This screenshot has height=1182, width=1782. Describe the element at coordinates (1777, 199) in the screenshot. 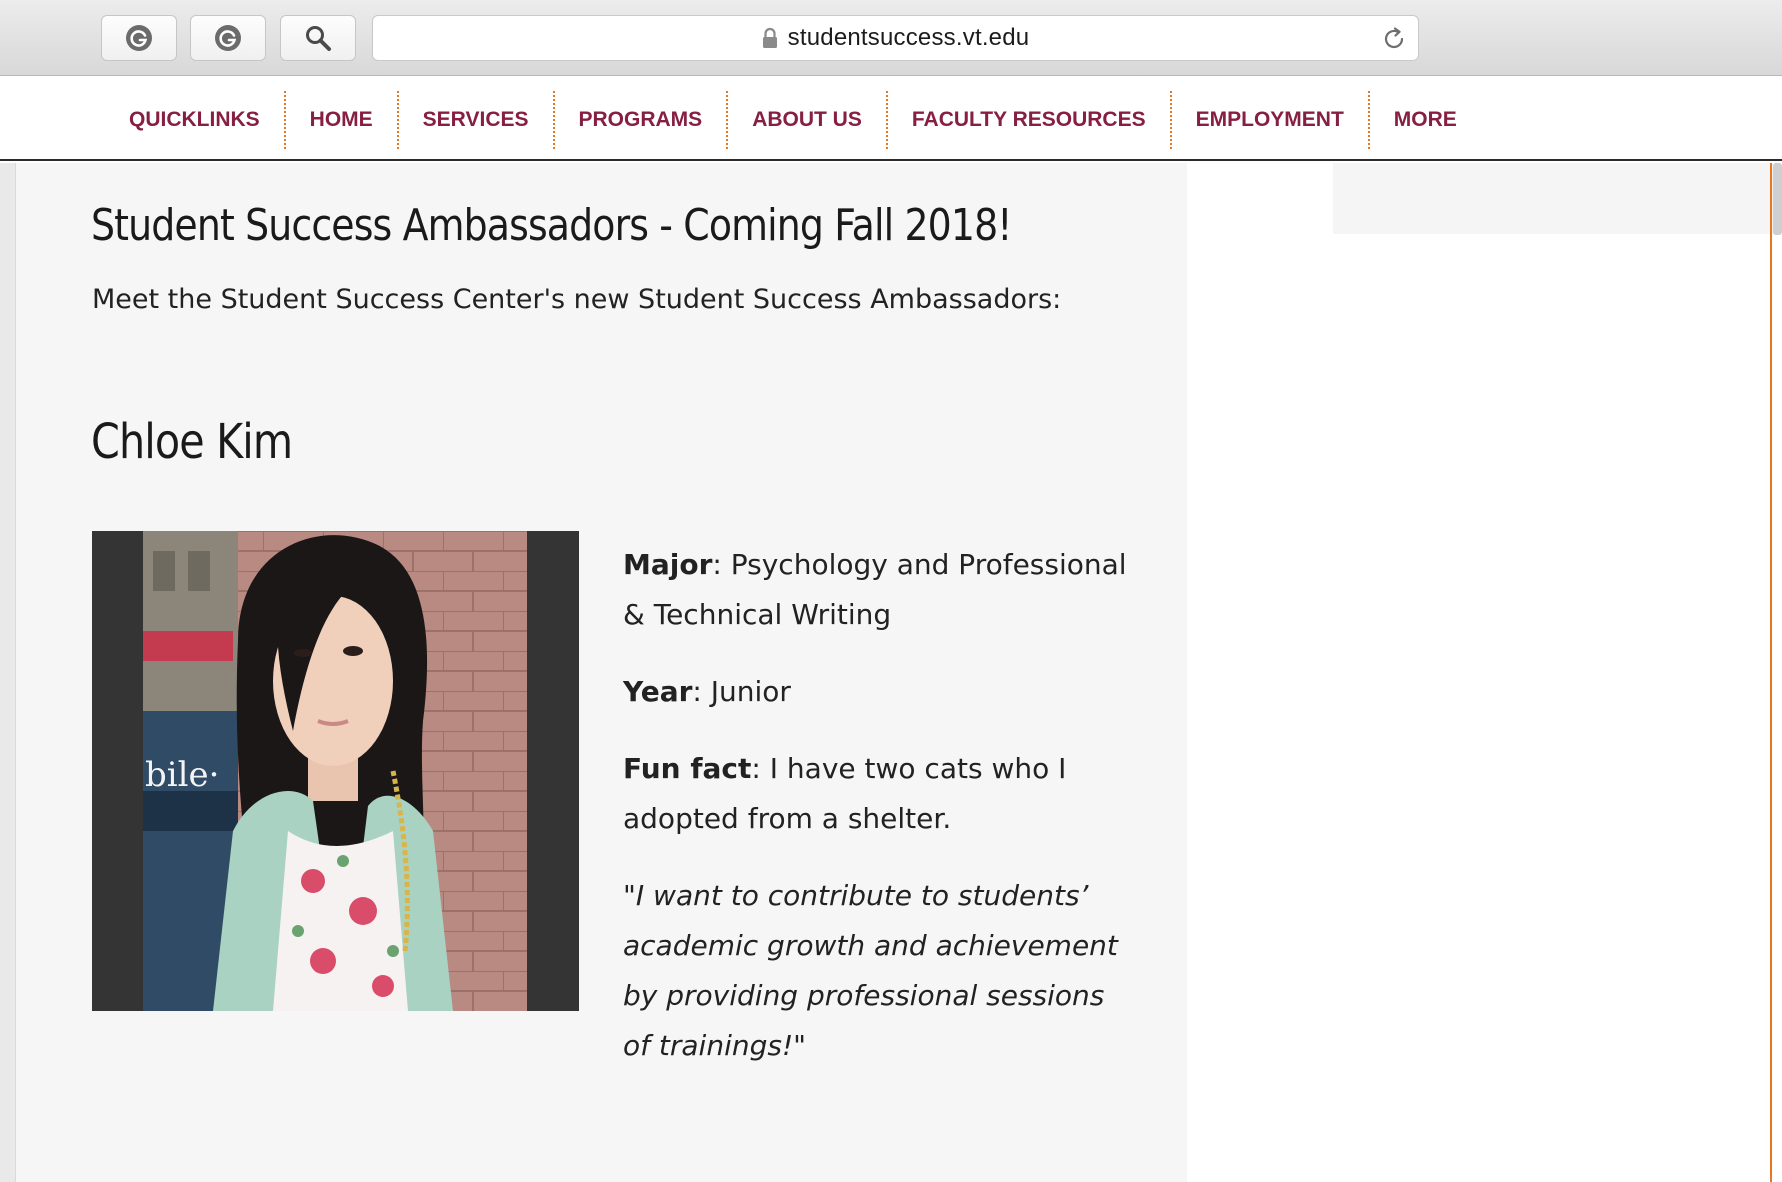

I see `scrollbar` at that location.